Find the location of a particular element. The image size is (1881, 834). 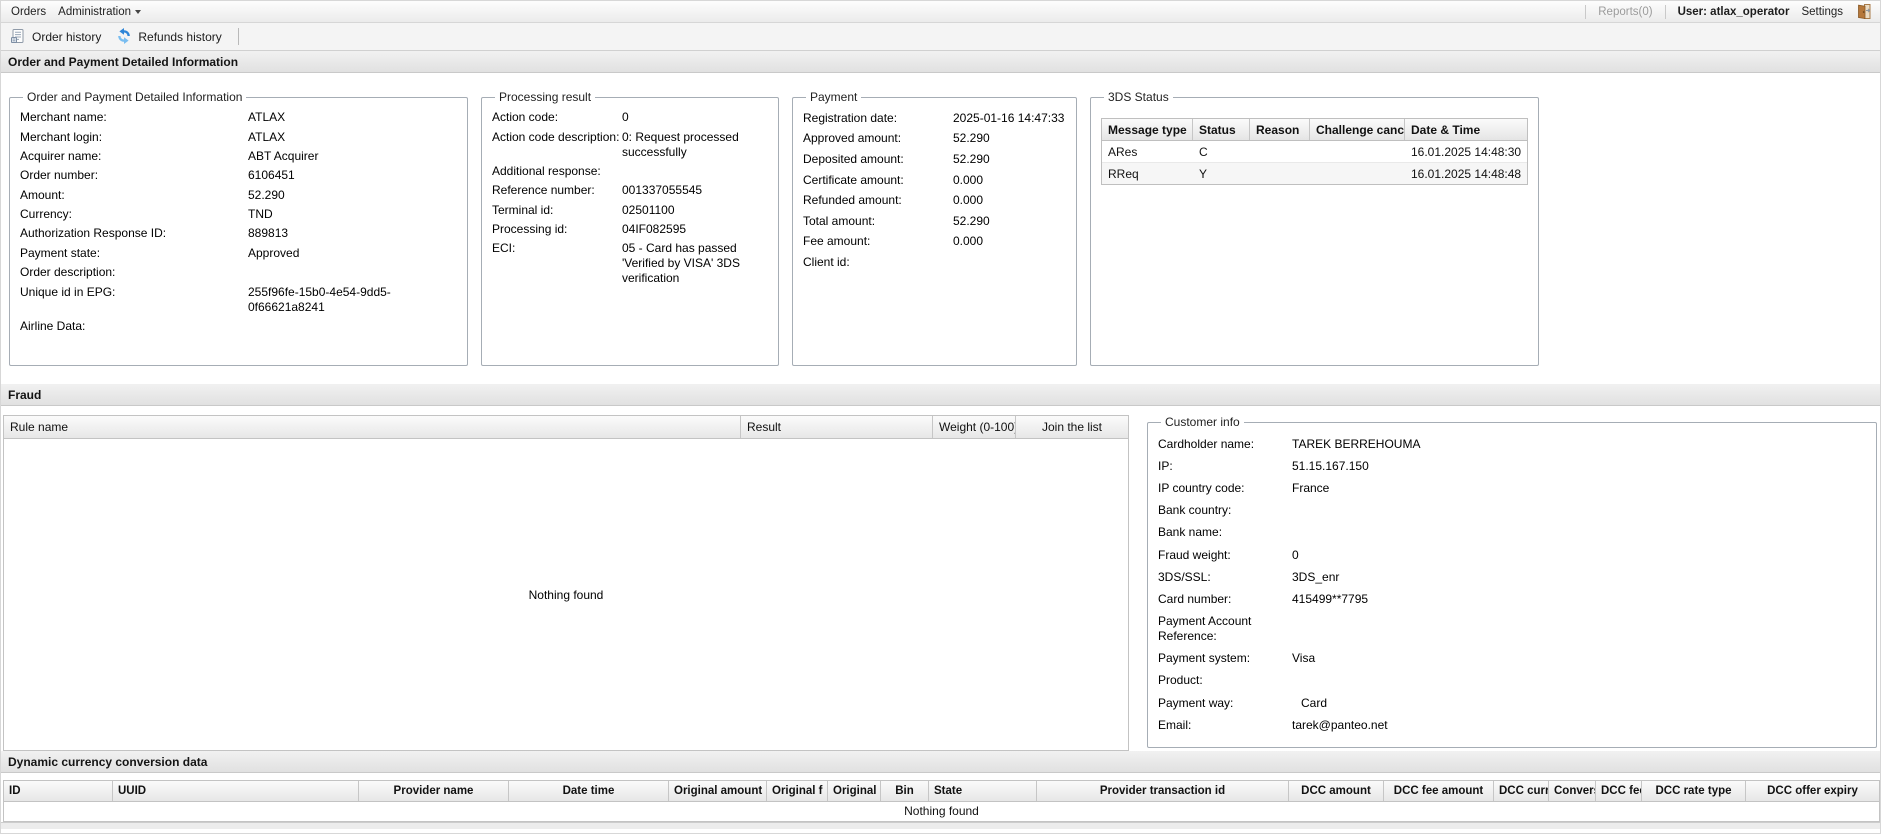

menu-separator is located at coordinates (1665, 11).